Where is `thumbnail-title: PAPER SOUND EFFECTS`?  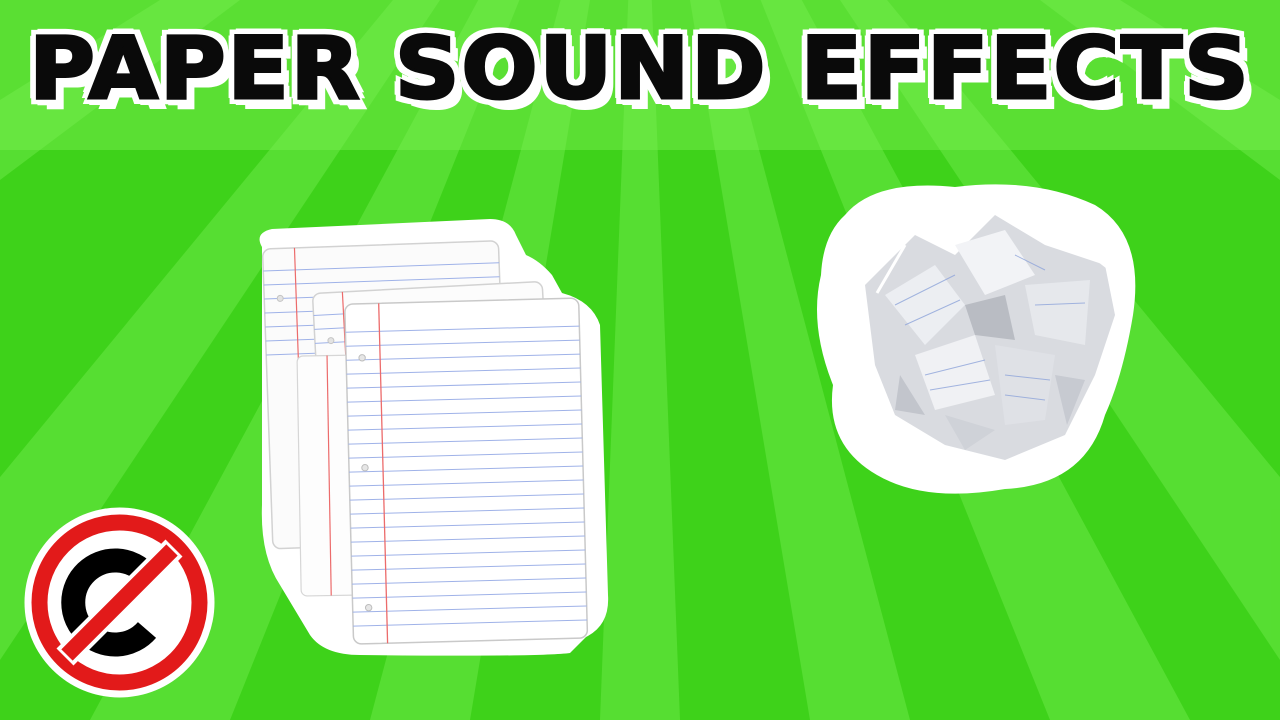
thumbnail-title: PAPER SOUND EFFECTS is located at coordinates (639, 69).